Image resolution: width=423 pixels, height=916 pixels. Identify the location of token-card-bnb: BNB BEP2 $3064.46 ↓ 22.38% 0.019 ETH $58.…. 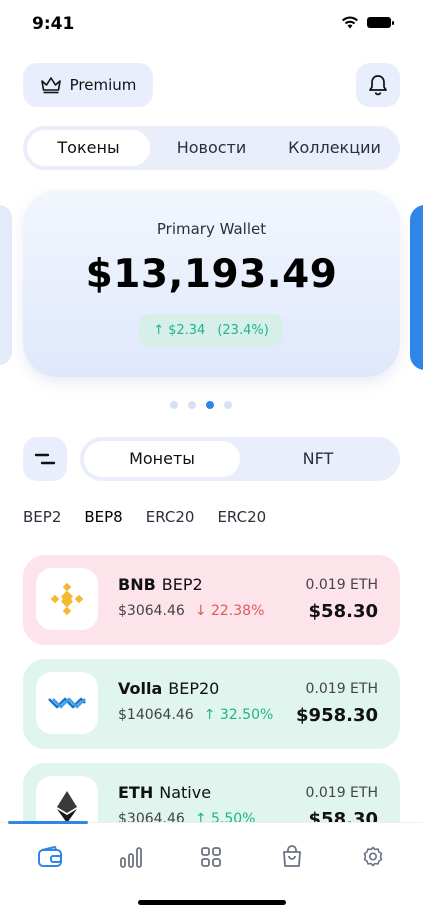
(211, 600).